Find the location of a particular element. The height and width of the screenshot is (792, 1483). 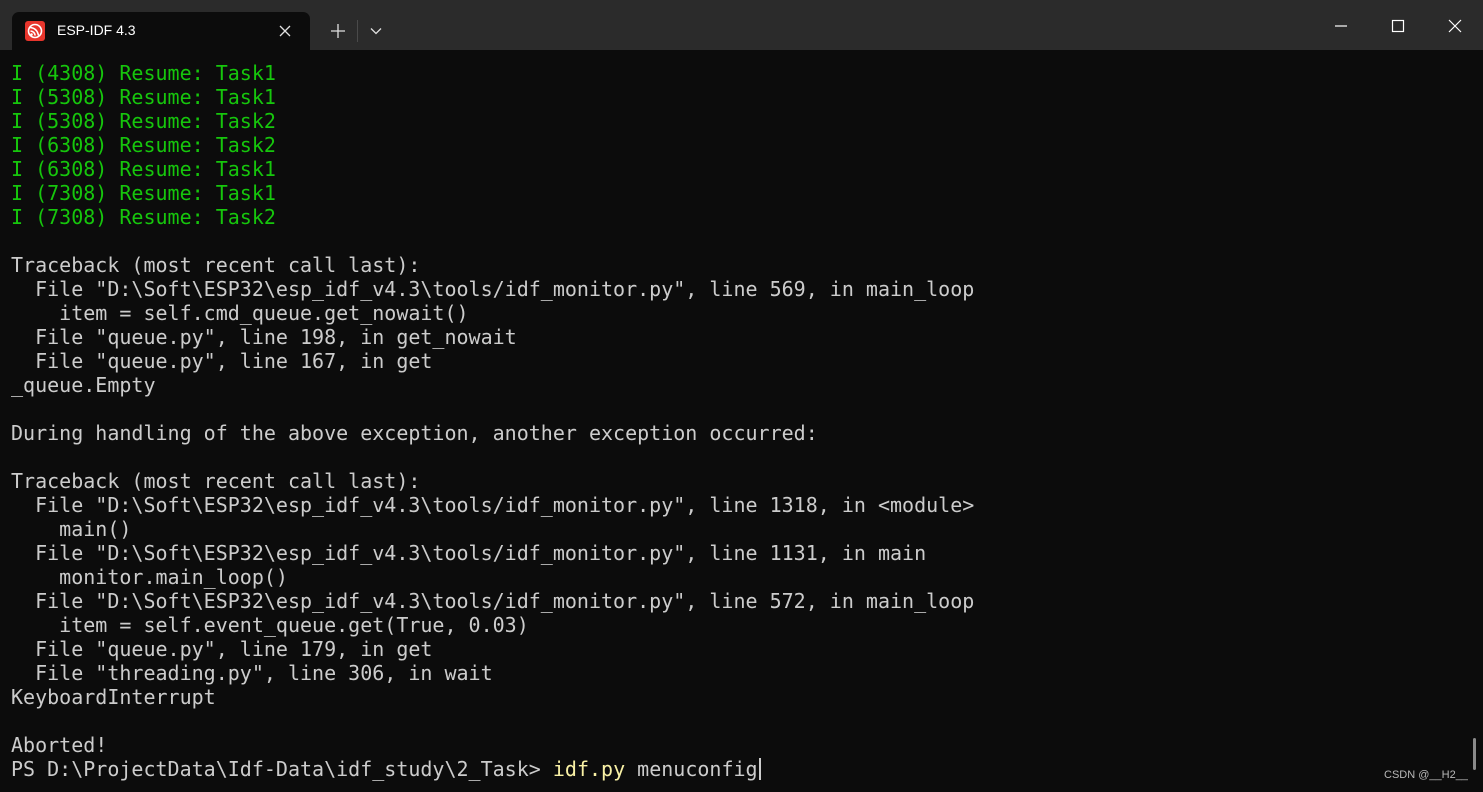

terminal-line: I (5308) Resume: Task1 is located at coordinates (143, 97).